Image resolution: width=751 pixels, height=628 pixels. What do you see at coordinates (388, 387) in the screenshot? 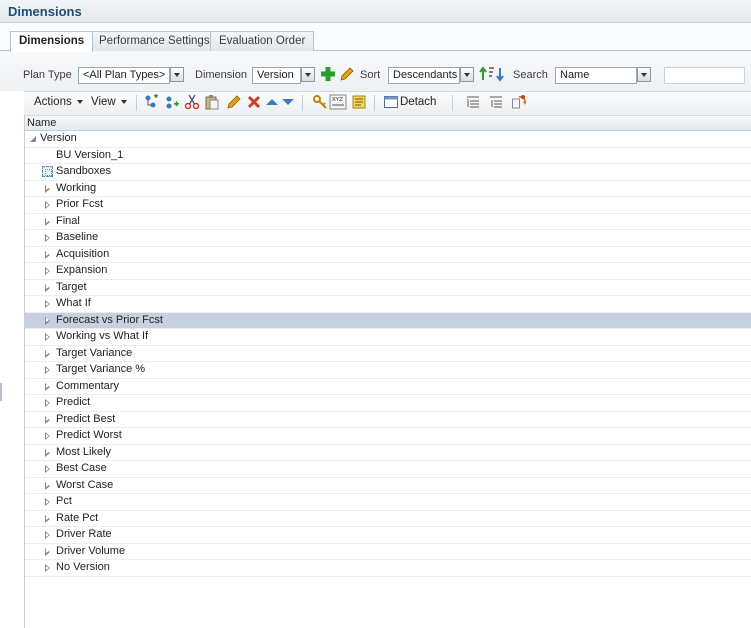
I see `tree-row: Commentary` at bounding box center [388, 387].